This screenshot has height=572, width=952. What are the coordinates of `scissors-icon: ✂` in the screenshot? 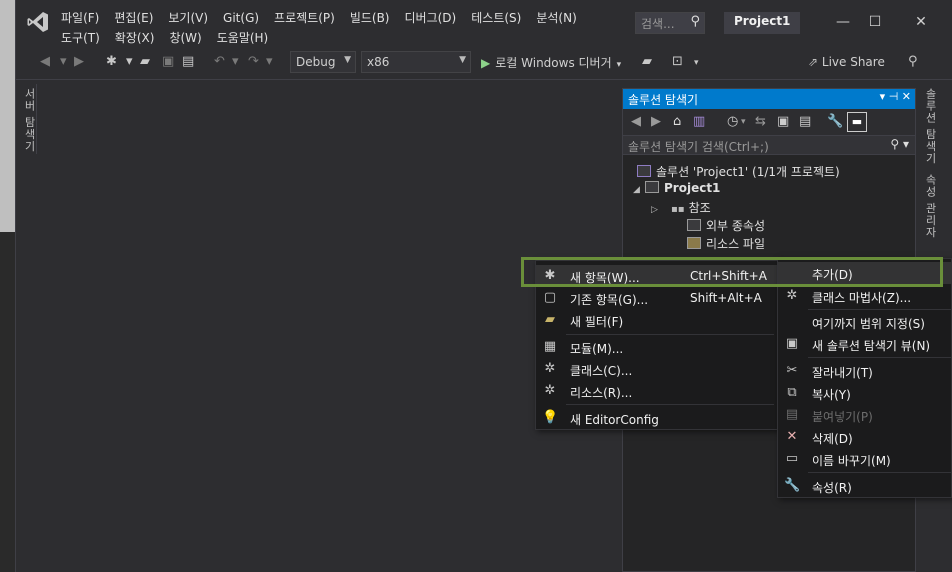 It's located at (792, 370).